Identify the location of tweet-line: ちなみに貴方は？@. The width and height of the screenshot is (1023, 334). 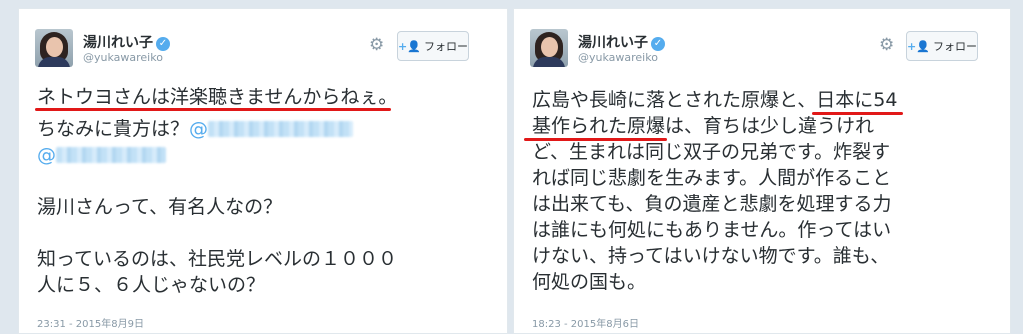
(195, 129).